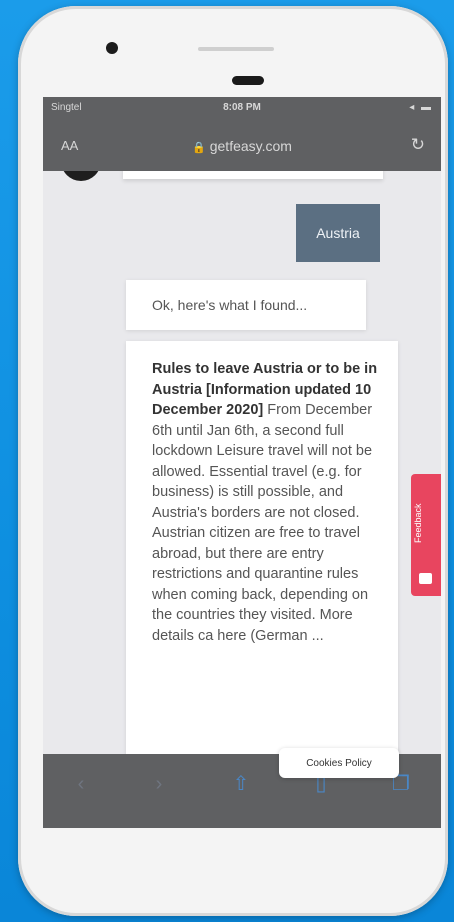 This screenshot has height=922, width=454. What do you see at coordinates (112, 48) in the screenshot?
I see `camera` at bounding box center [112, 48].